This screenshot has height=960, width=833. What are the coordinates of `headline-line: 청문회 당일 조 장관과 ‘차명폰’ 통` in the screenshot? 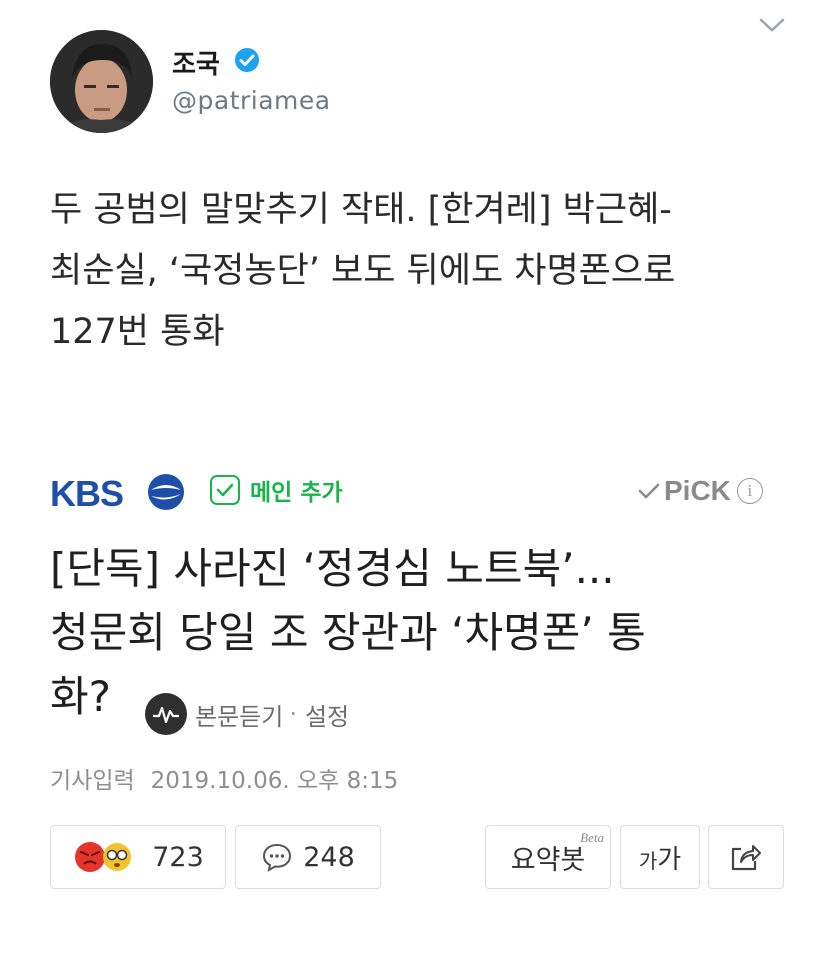 It's located at (348, 632).